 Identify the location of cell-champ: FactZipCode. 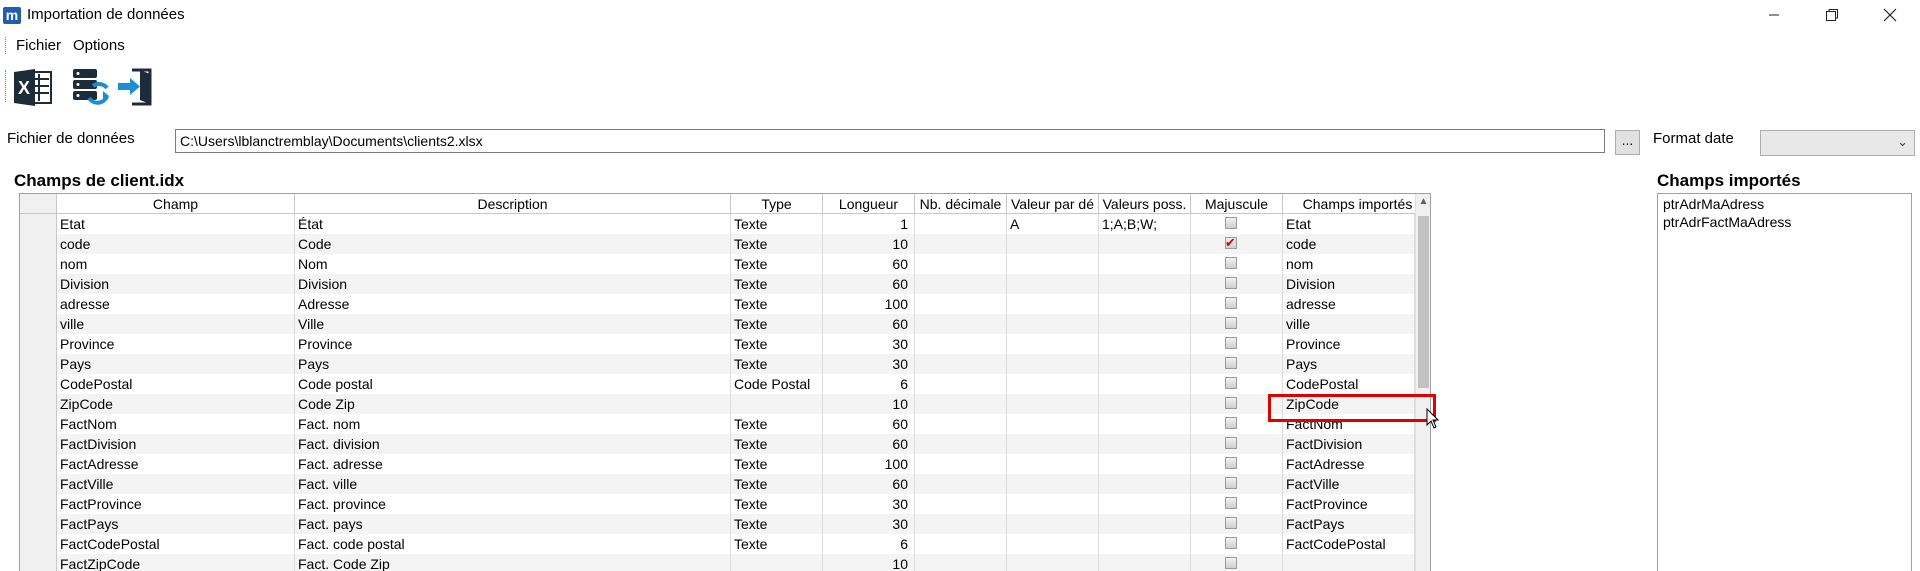
(176, 562).